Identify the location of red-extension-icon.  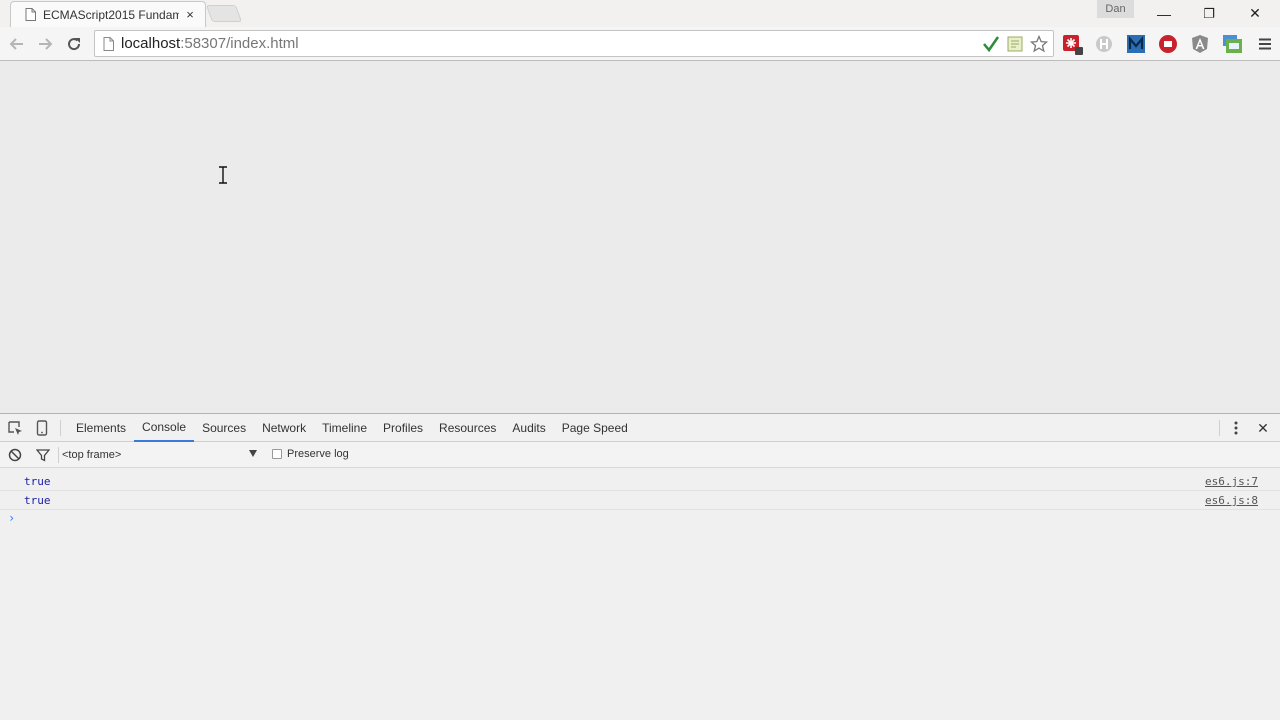
(1072, 44).